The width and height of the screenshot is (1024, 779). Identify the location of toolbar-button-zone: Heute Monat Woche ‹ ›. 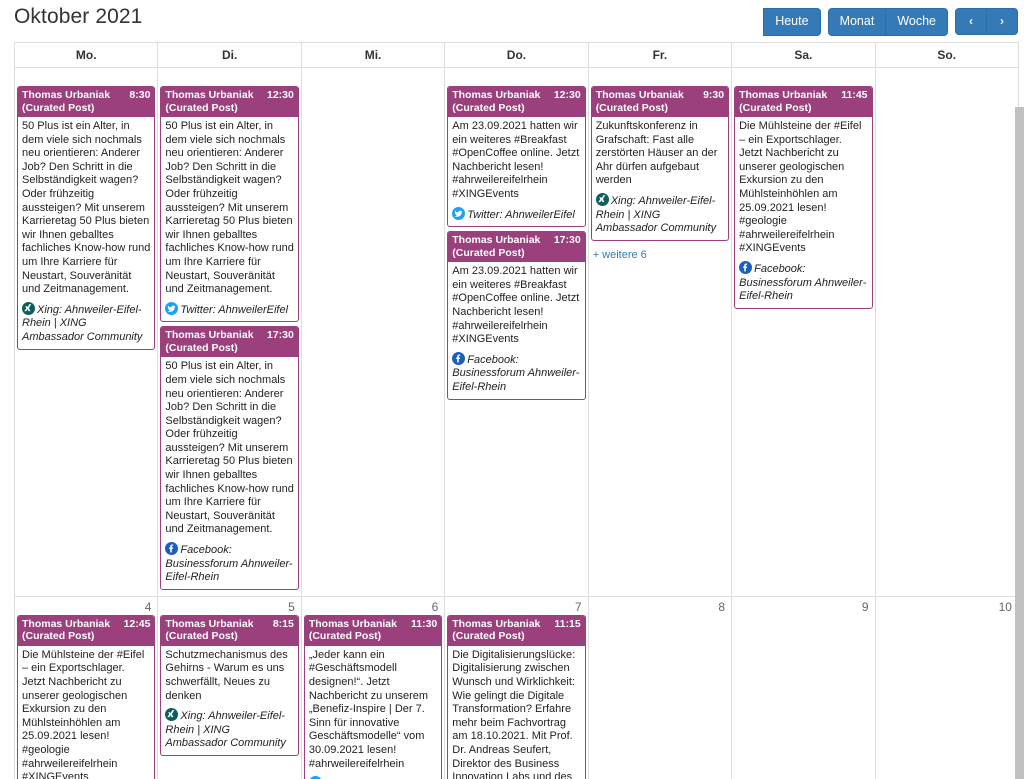
(890, 22).